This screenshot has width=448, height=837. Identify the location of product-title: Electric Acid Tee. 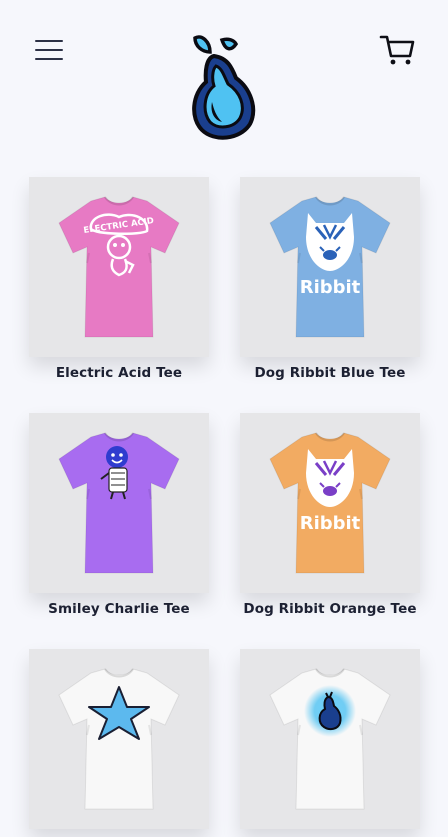
(119, 373).